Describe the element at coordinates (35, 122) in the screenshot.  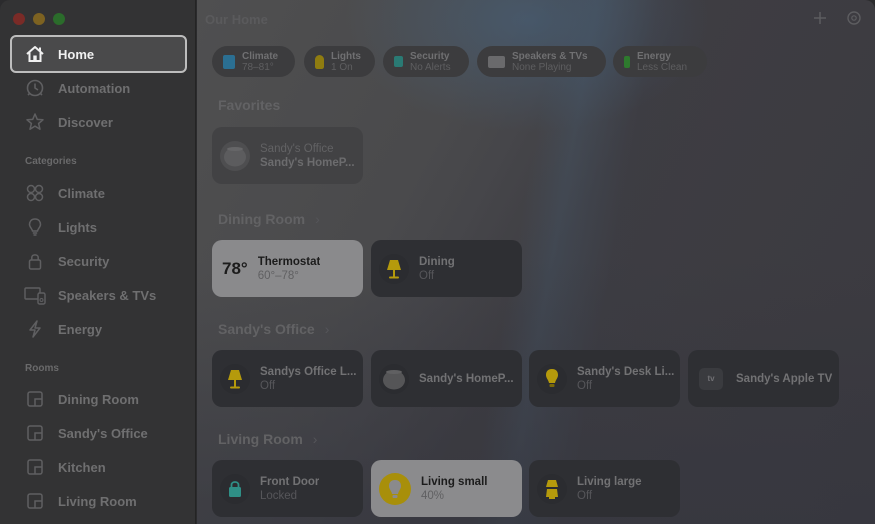
I see `star-icon` at that location.